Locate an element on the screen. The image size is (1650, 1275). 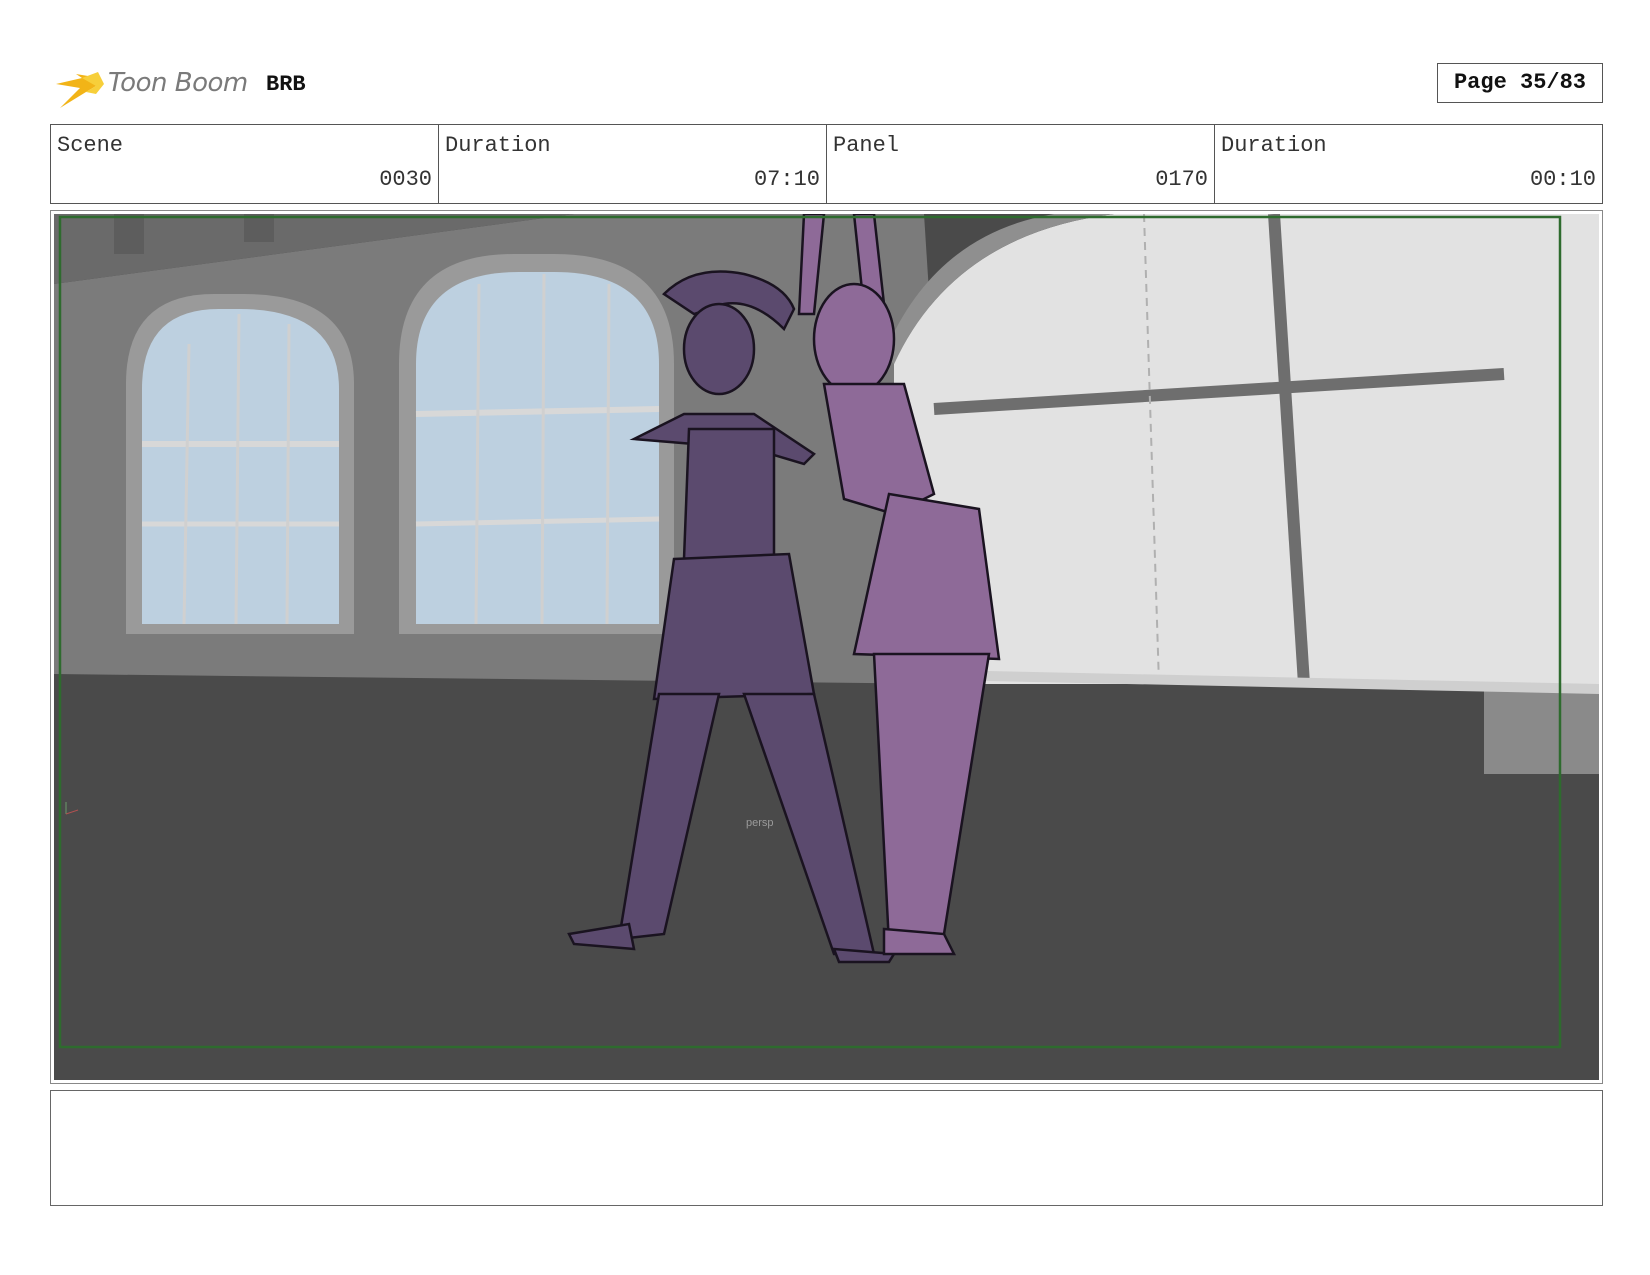
panel-duration-cell: Duration 00:10 is located at coordinates (1408, 164).